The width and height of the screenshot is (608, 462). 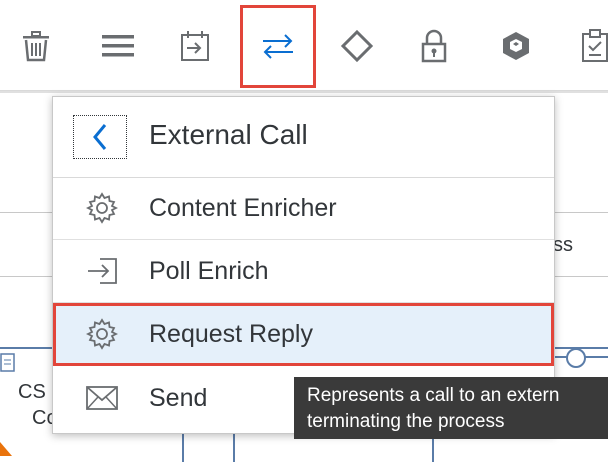 I want to click on step-document-icon, so click(x=8, y=363).